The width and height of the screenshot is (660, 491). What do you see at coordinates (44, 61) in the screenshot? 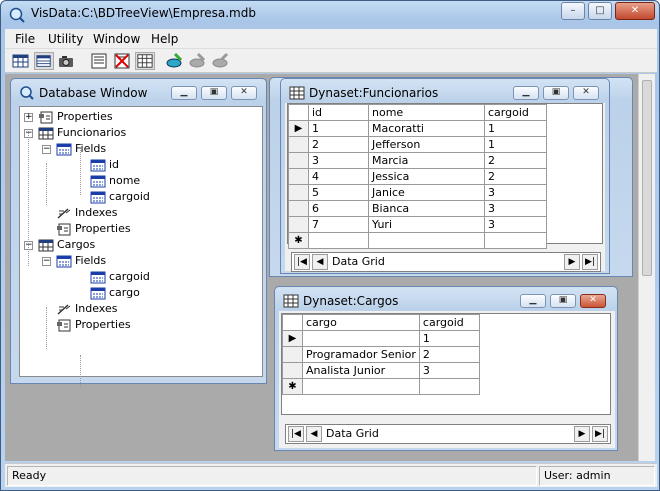
I see `dynaset-icon` at bounding box center [44, 61].